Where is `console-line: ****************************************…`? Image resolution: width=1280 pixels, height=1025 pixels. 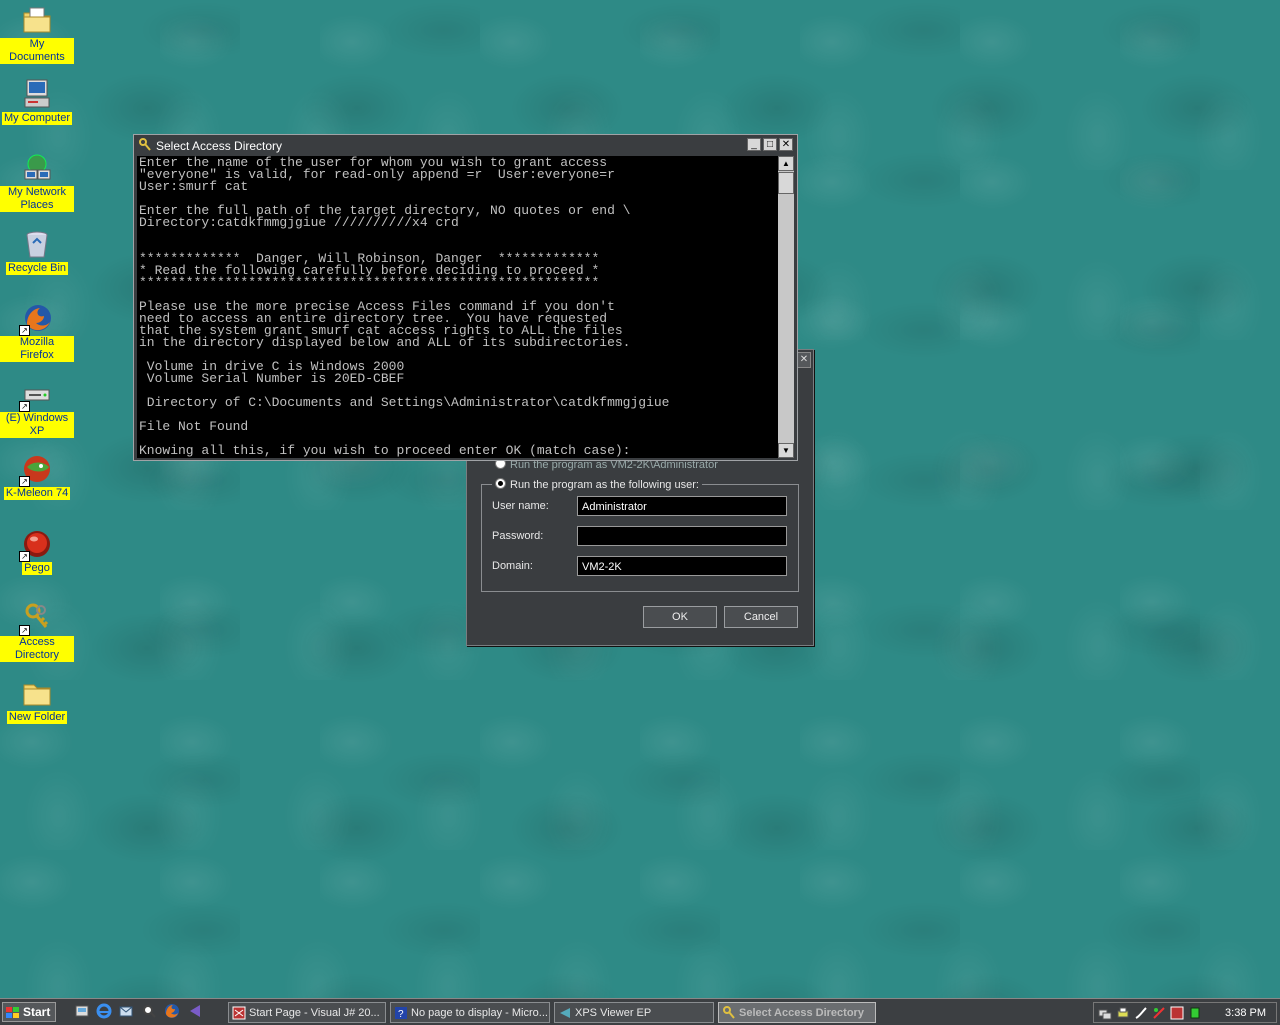
console-line: ****************************************… is located at coordinates (369, 282).